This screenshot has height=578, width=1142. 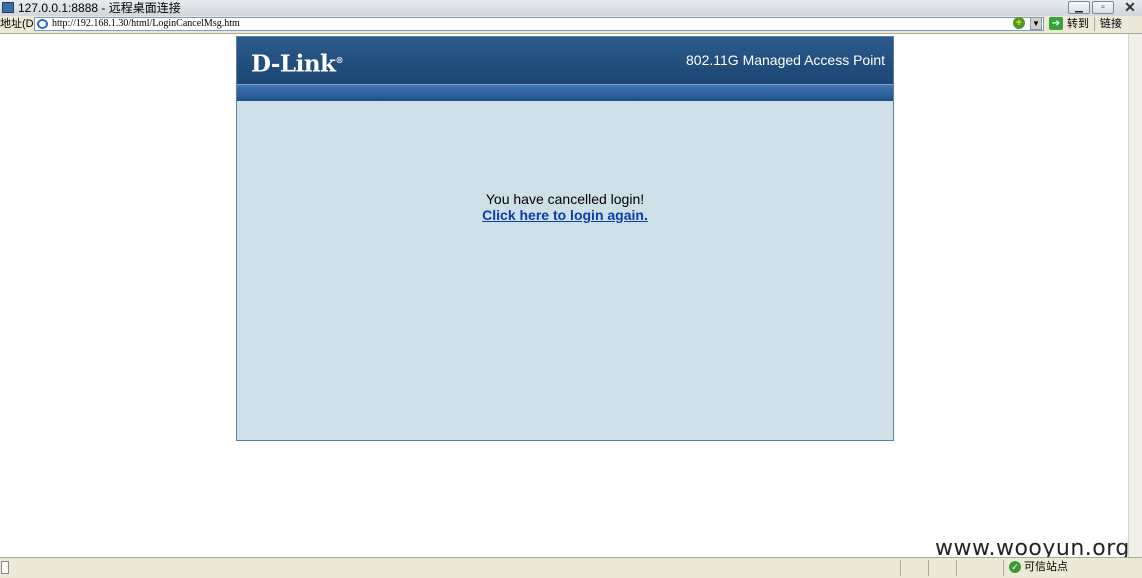 I want to click on go-button: 转到, so click(x=1078, y=24).